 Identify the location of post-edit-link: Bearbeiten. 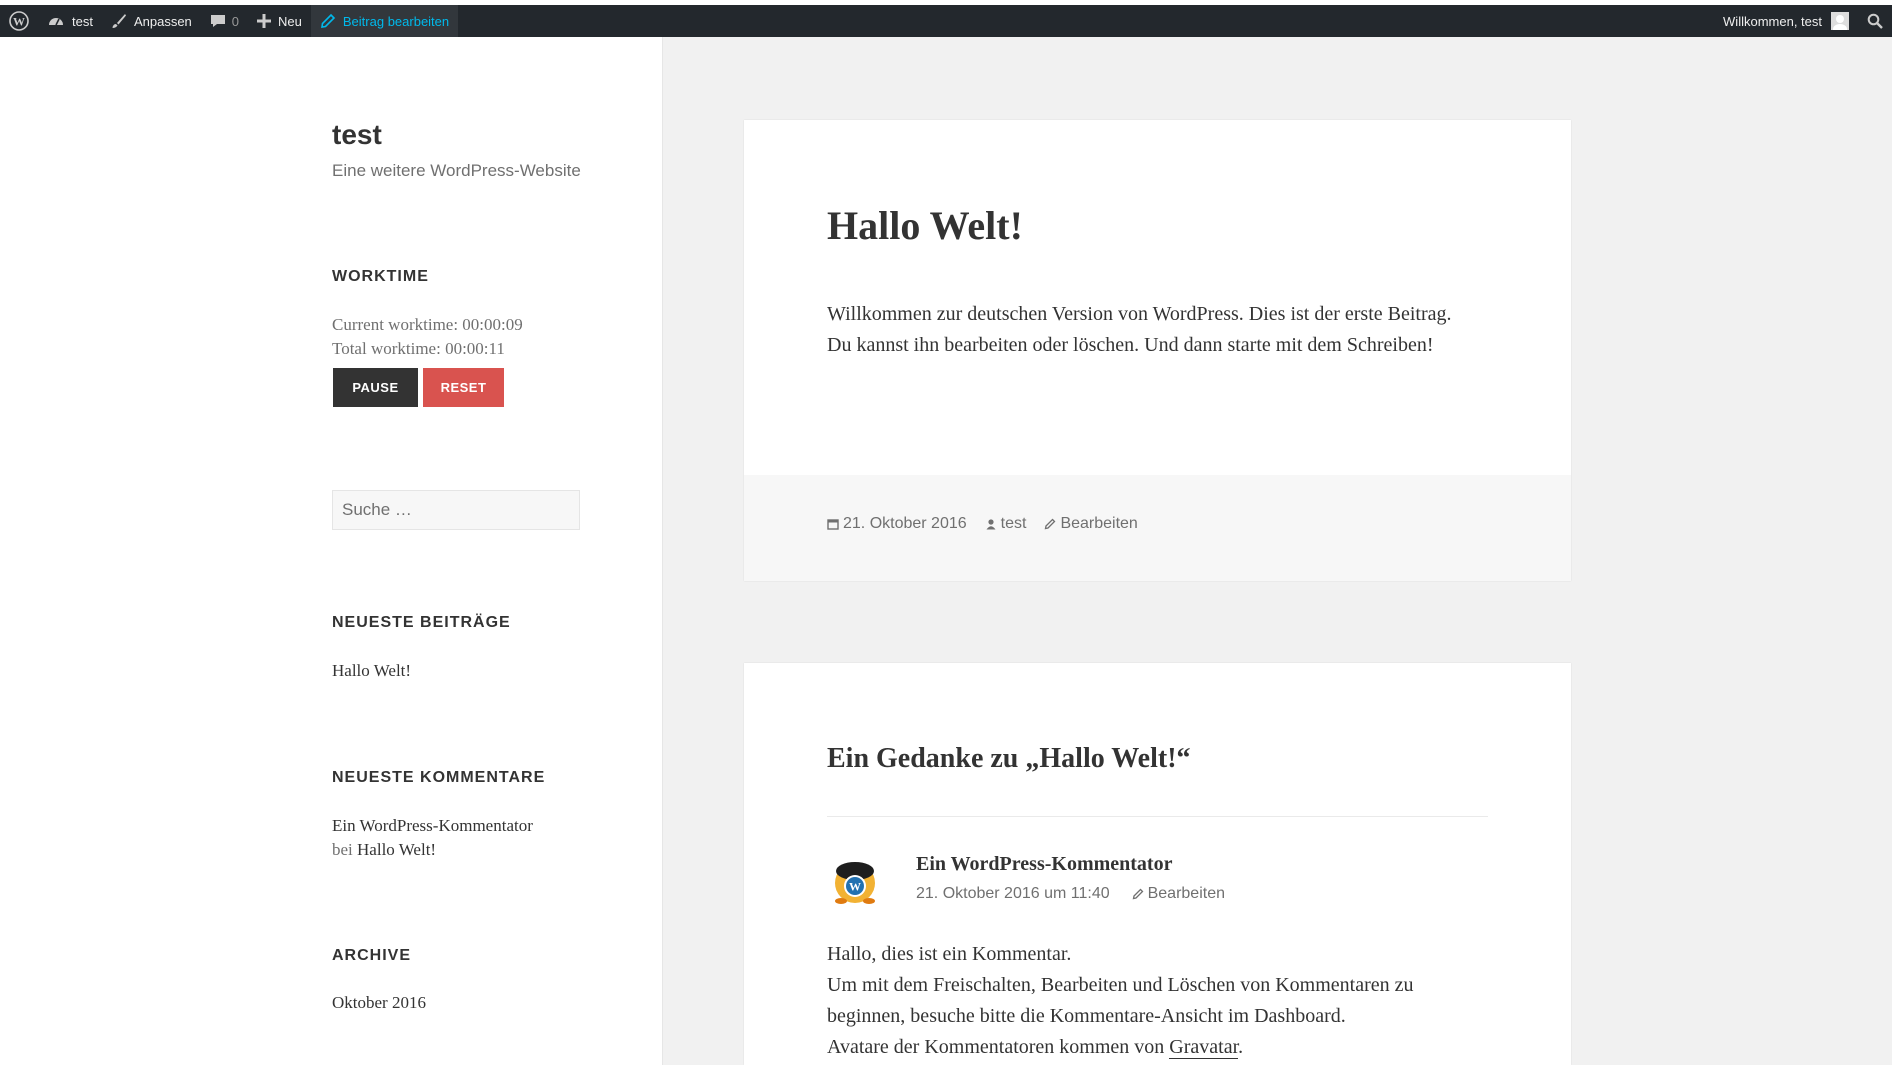
(1091, 524).